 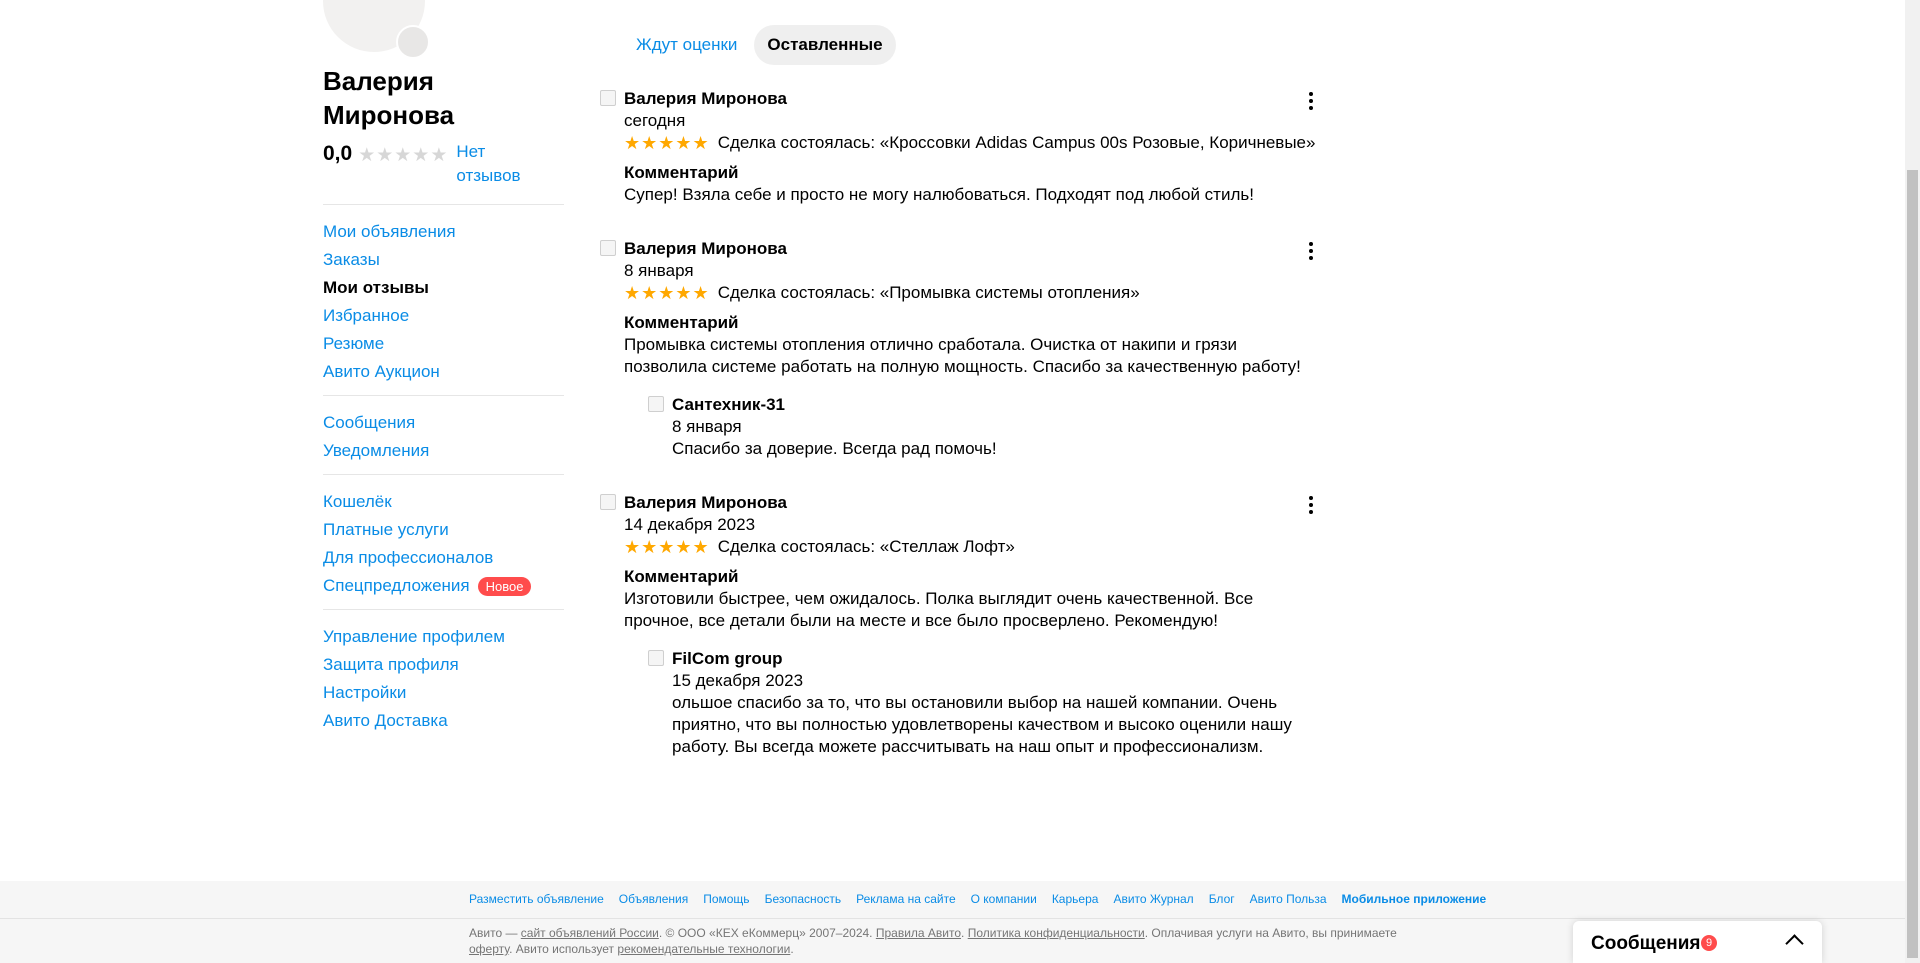 What do you see at coordinates (443, 423) in the screenshot?
I see `sidebar-item: Сообщения` at bounding box center [443, 423].